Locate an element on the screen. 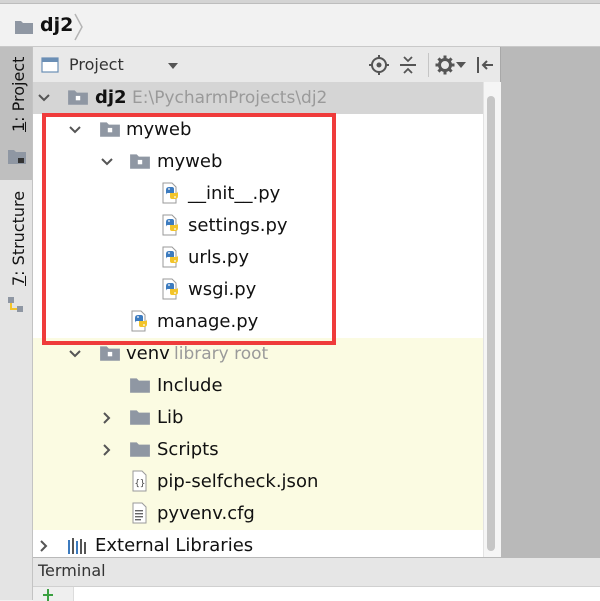  root-folder-label: dj2 is located at coordinates (111, 97).